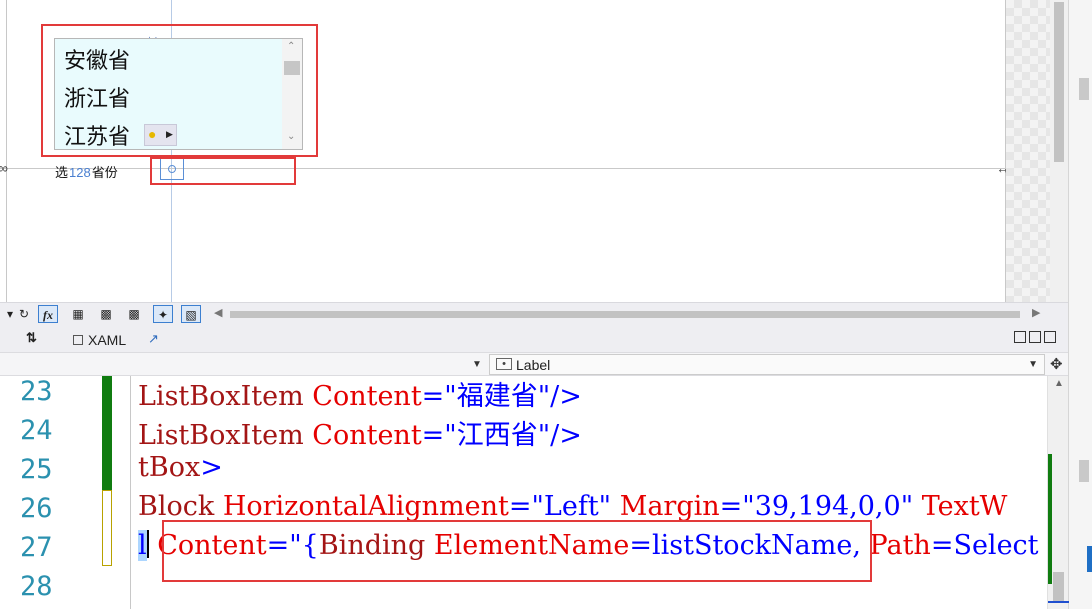  What do you see at coordinates (1058, 492) in the screenshot?
I see `editor-vertical-scrollbar: ▲` at bounding box center [1058, 492].